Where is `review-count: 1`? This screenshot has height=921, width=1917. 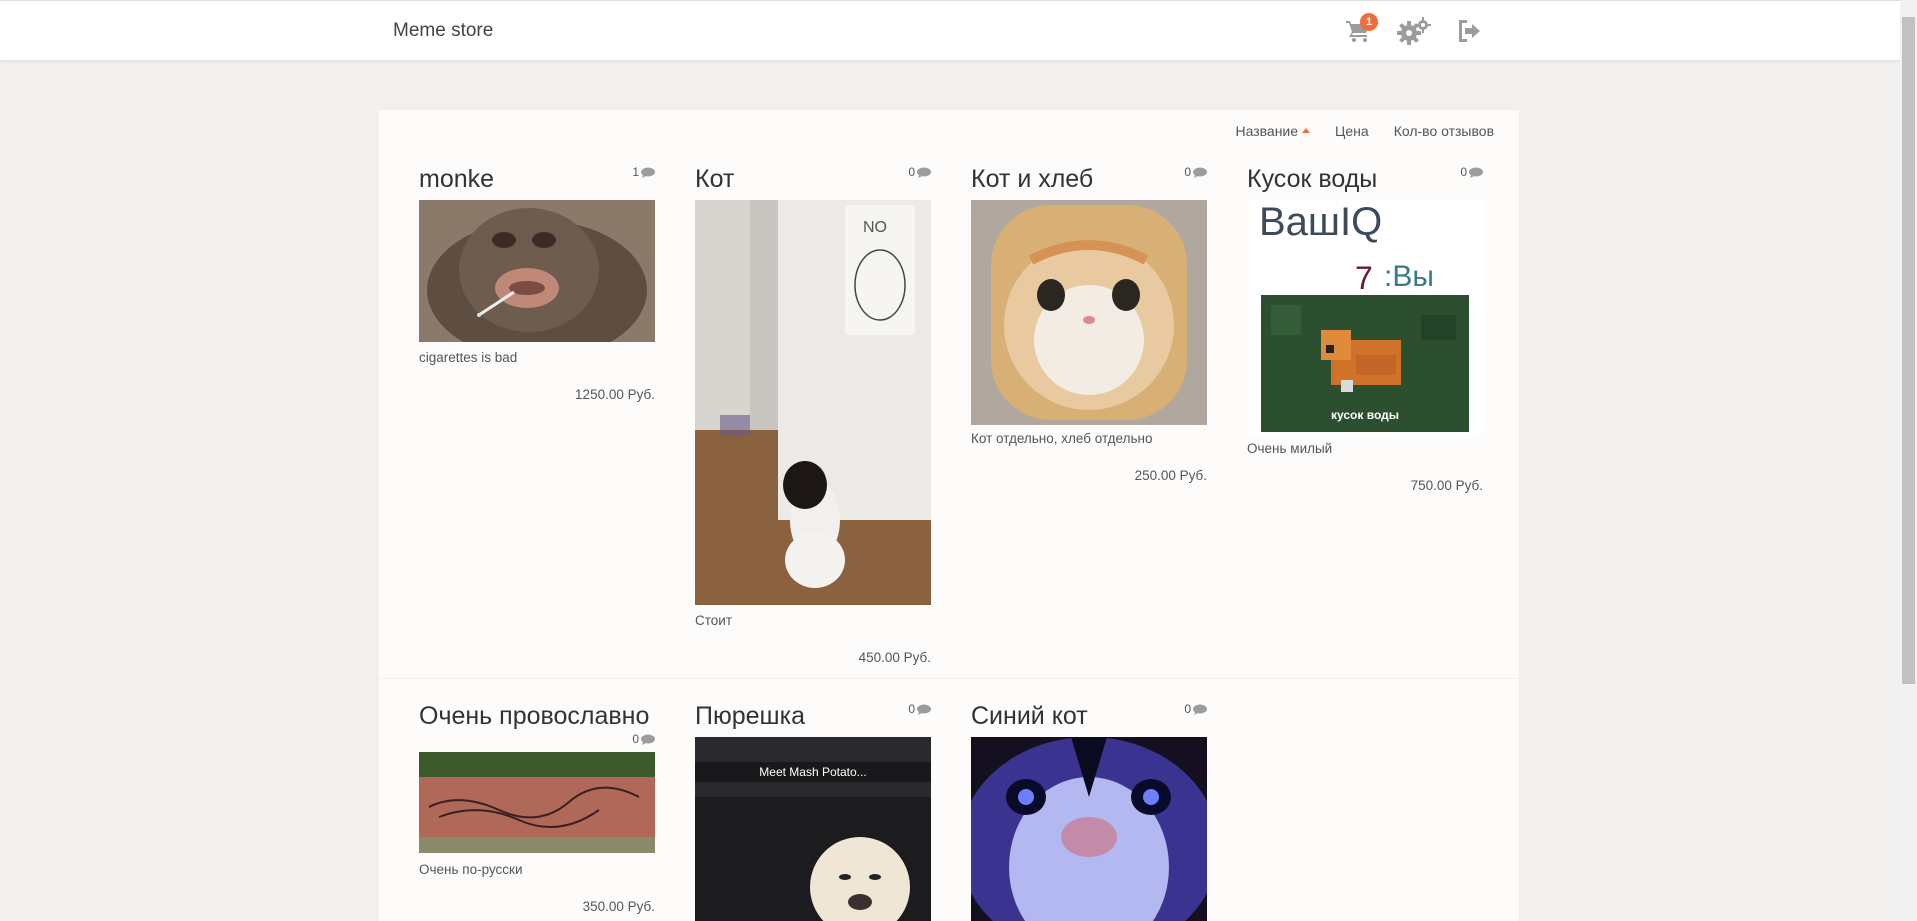 review-count: 1 is located at coordinates (643, 172).